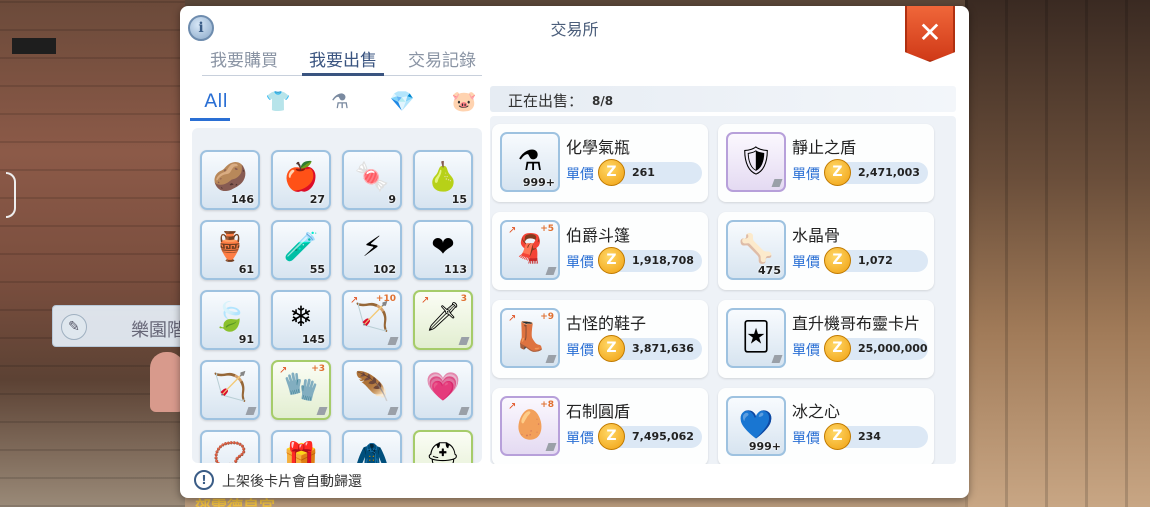 The width and height of the screenshot is (1150, 507). What do you see at coordinates (869, 436) in the screenshot?
I see `price-value: 234` at bounding box center [869, 436].